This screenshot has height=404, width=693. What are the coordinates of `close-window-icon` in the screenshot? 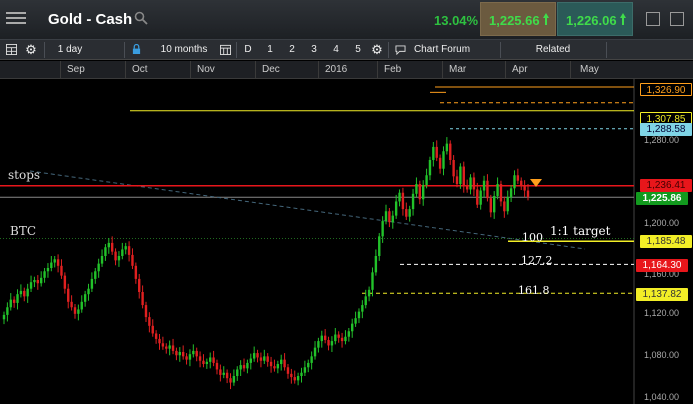 It's located at (677, 19).